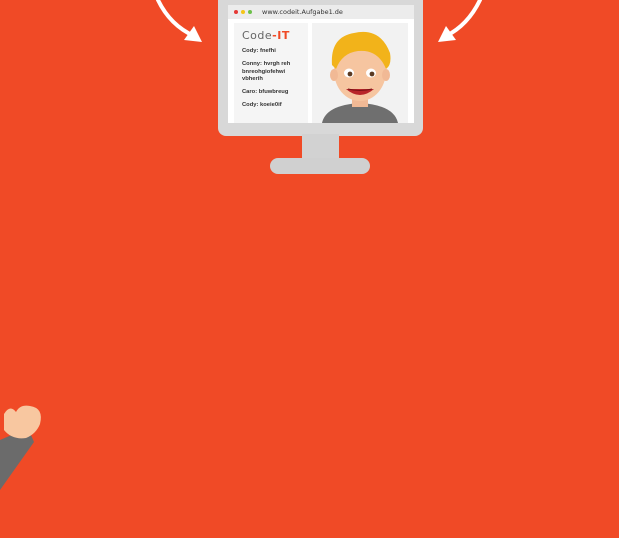 Image resolution: width=619 pixels, height=538 pixels. I want to click on address-bar: www.codeit.Aufgabe1.de, so click(321, 12).